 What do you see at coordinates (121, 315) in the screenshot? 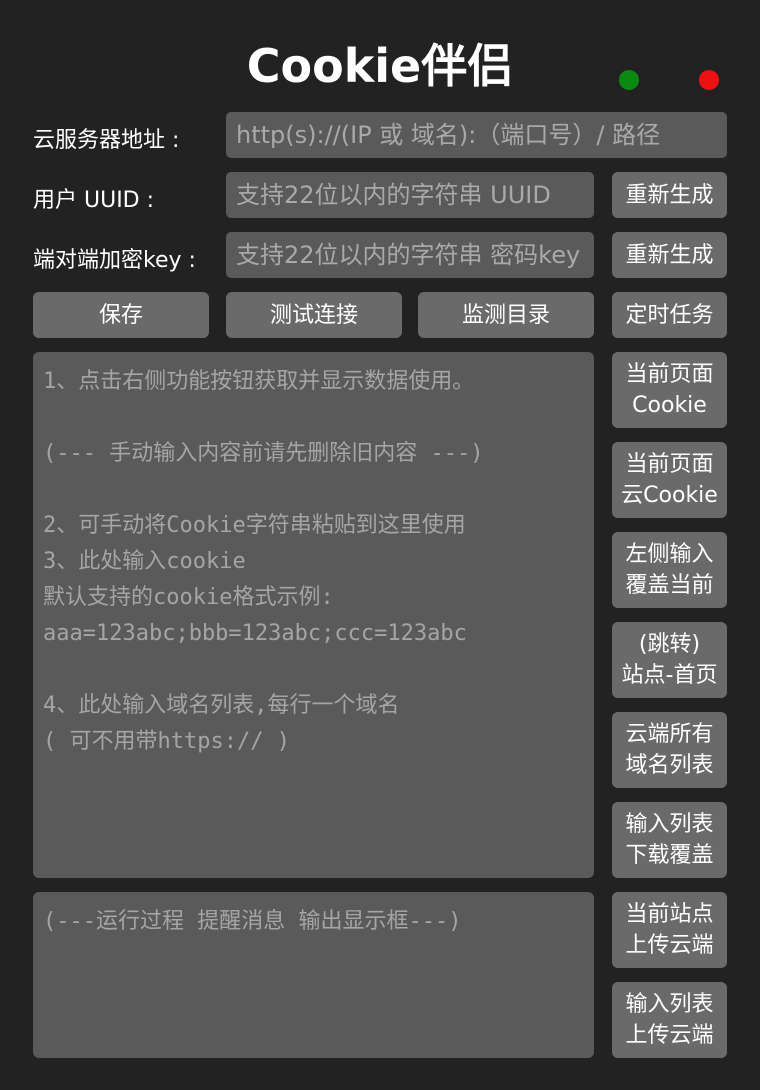
I see `save-button: 保存` at bounding box center [121, 315].